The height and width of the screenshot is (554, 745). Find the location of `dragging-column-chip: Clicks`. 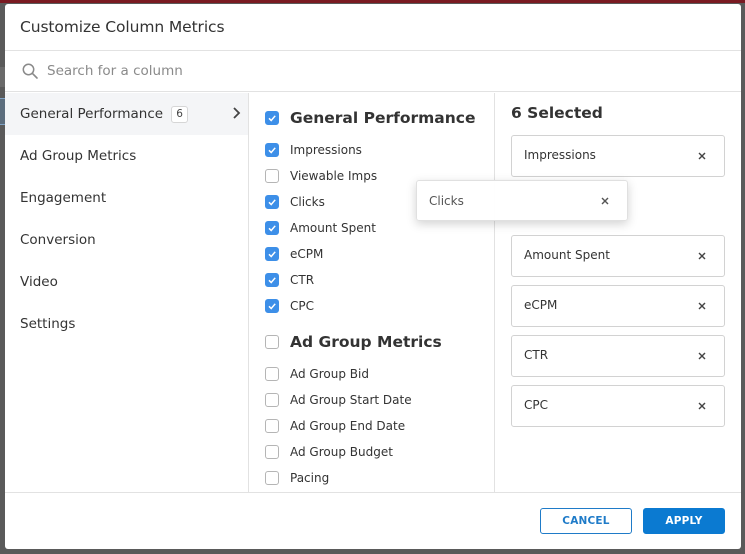

dragging-column-chip: Clicks is located at coordinates (522, 200).